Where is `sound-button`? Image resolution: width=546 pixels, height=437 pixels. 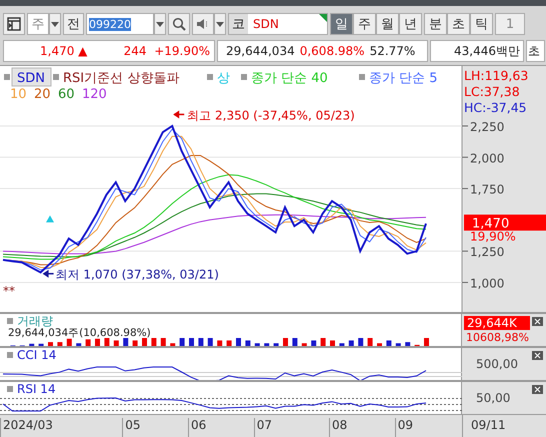
sound-button is located at coordinates (203, 24).